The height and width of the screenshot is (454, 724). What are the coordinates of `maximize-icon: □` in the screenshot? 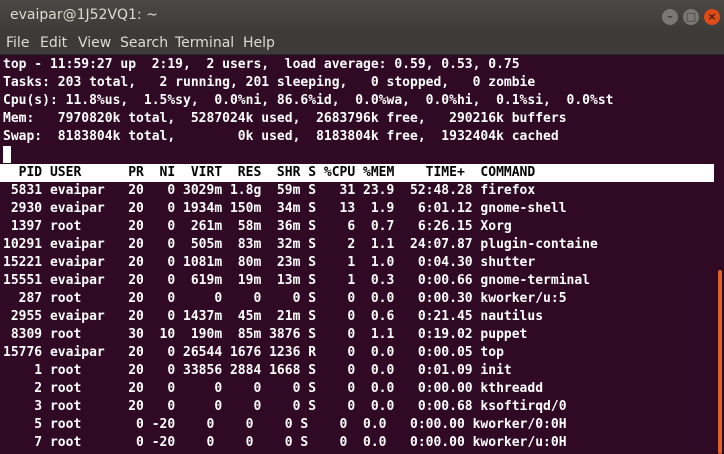 It's located at (691, 17).